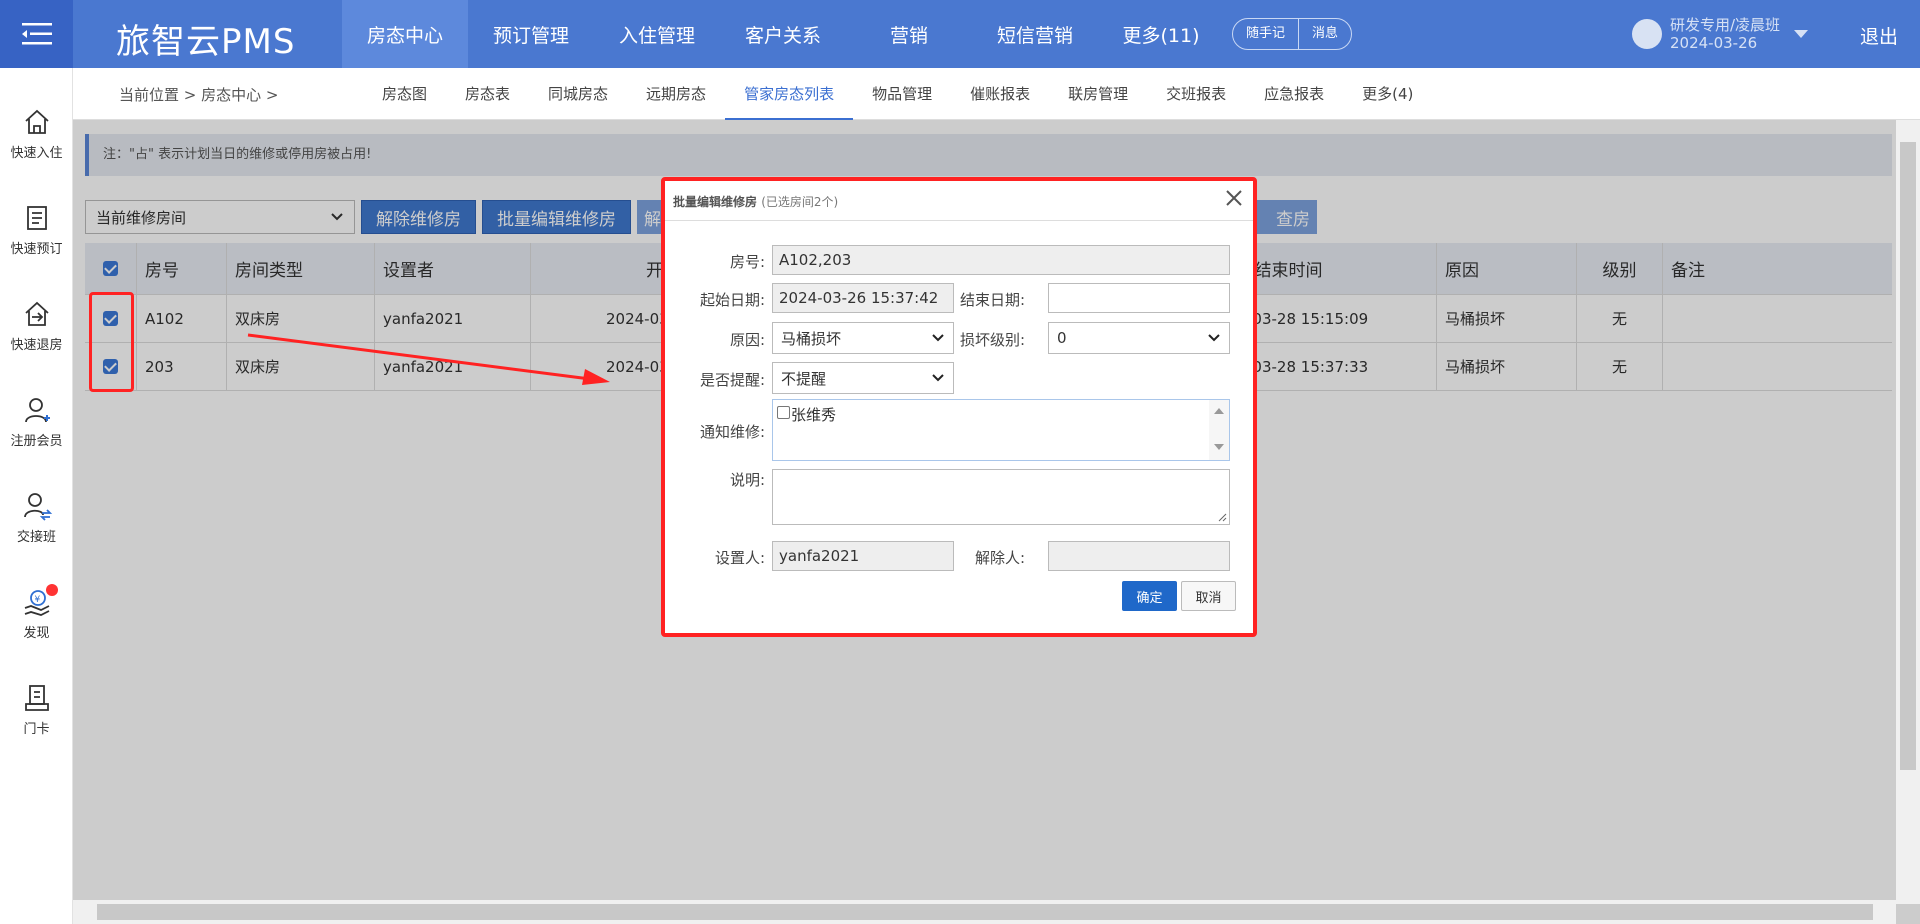  I want to click on shift-handover-icon, so click(37, 507).